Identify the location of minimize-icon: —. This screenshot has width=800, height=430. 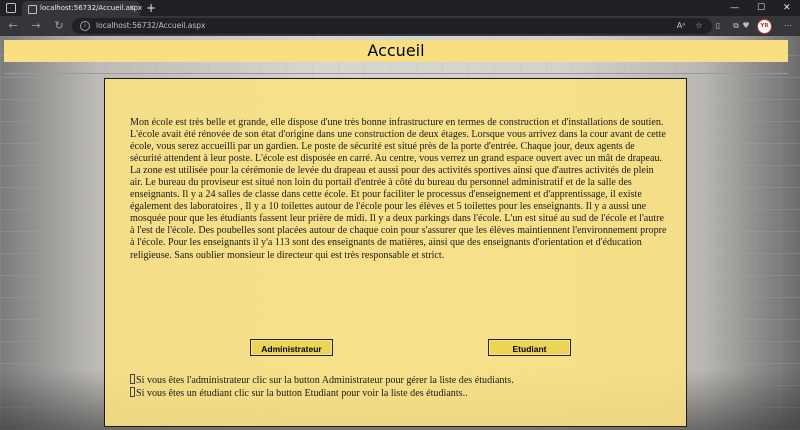
(734, 8).